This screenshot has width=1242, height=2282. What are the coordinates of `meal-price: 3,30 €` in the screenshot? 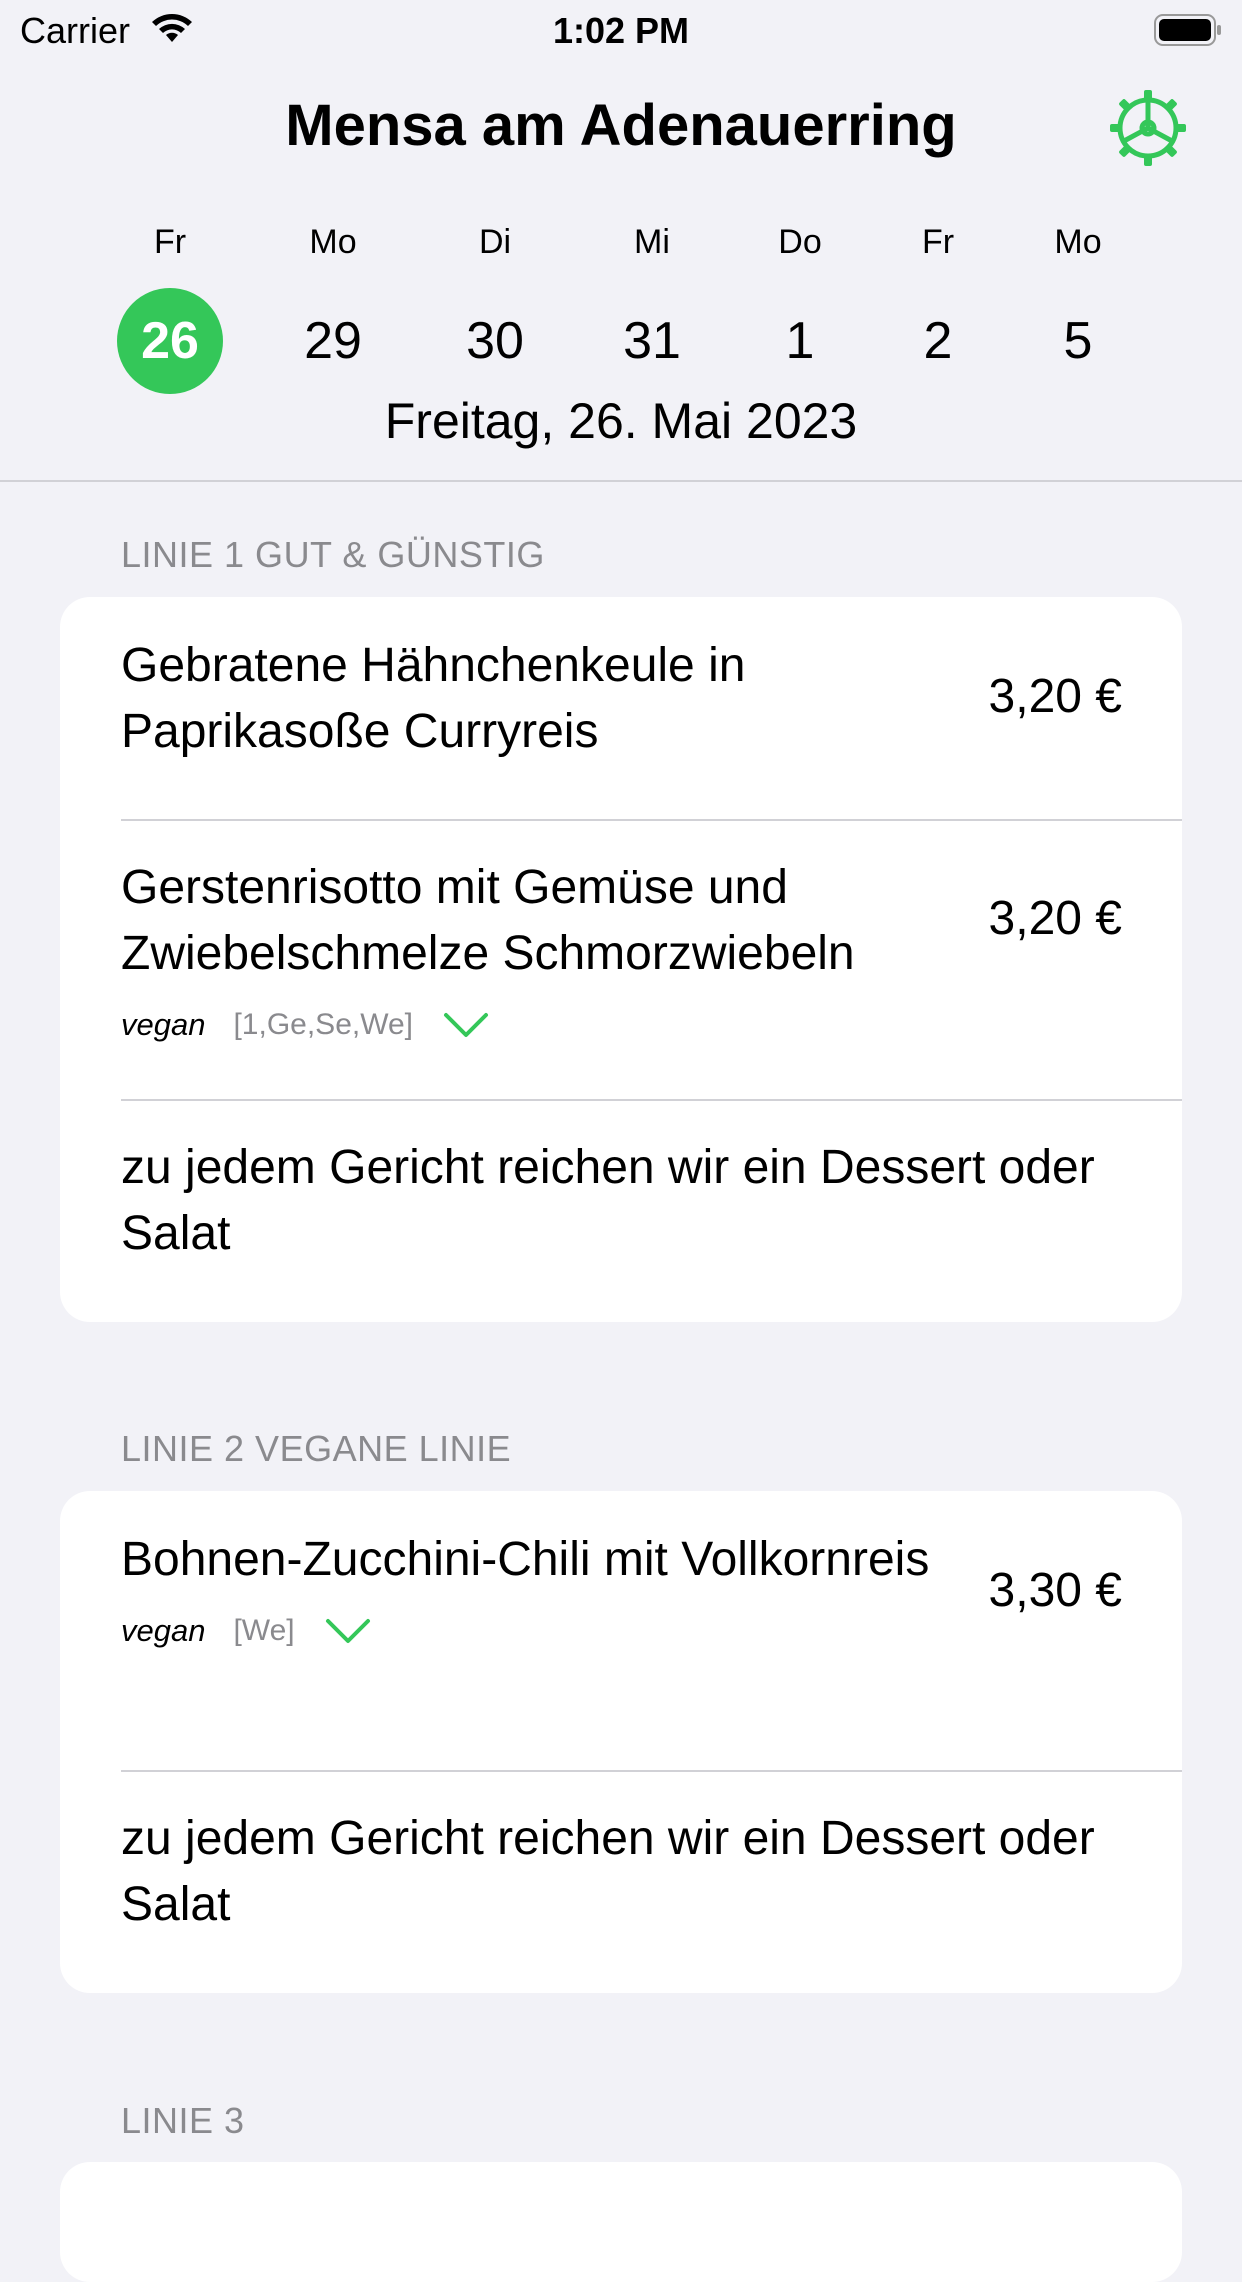 It's located at (1055, 1590).